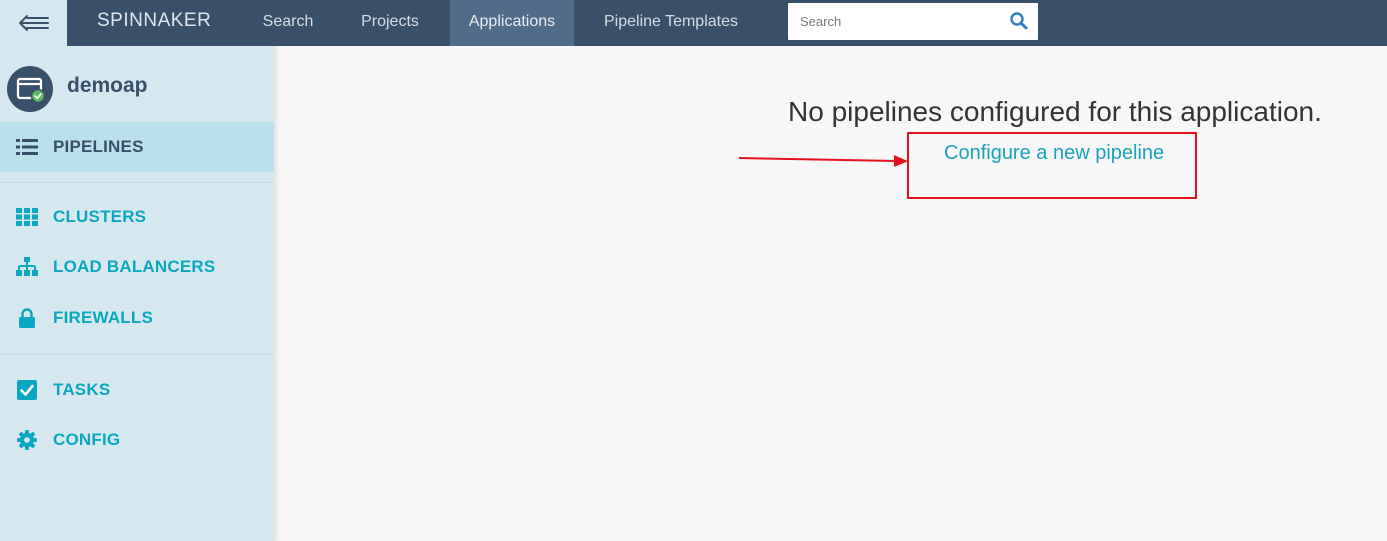  What do you see at coordinates (100, 216) in the screenshot?
I see `sidebar-item-label: CLUSTERS` at bounding box center [100, 216].